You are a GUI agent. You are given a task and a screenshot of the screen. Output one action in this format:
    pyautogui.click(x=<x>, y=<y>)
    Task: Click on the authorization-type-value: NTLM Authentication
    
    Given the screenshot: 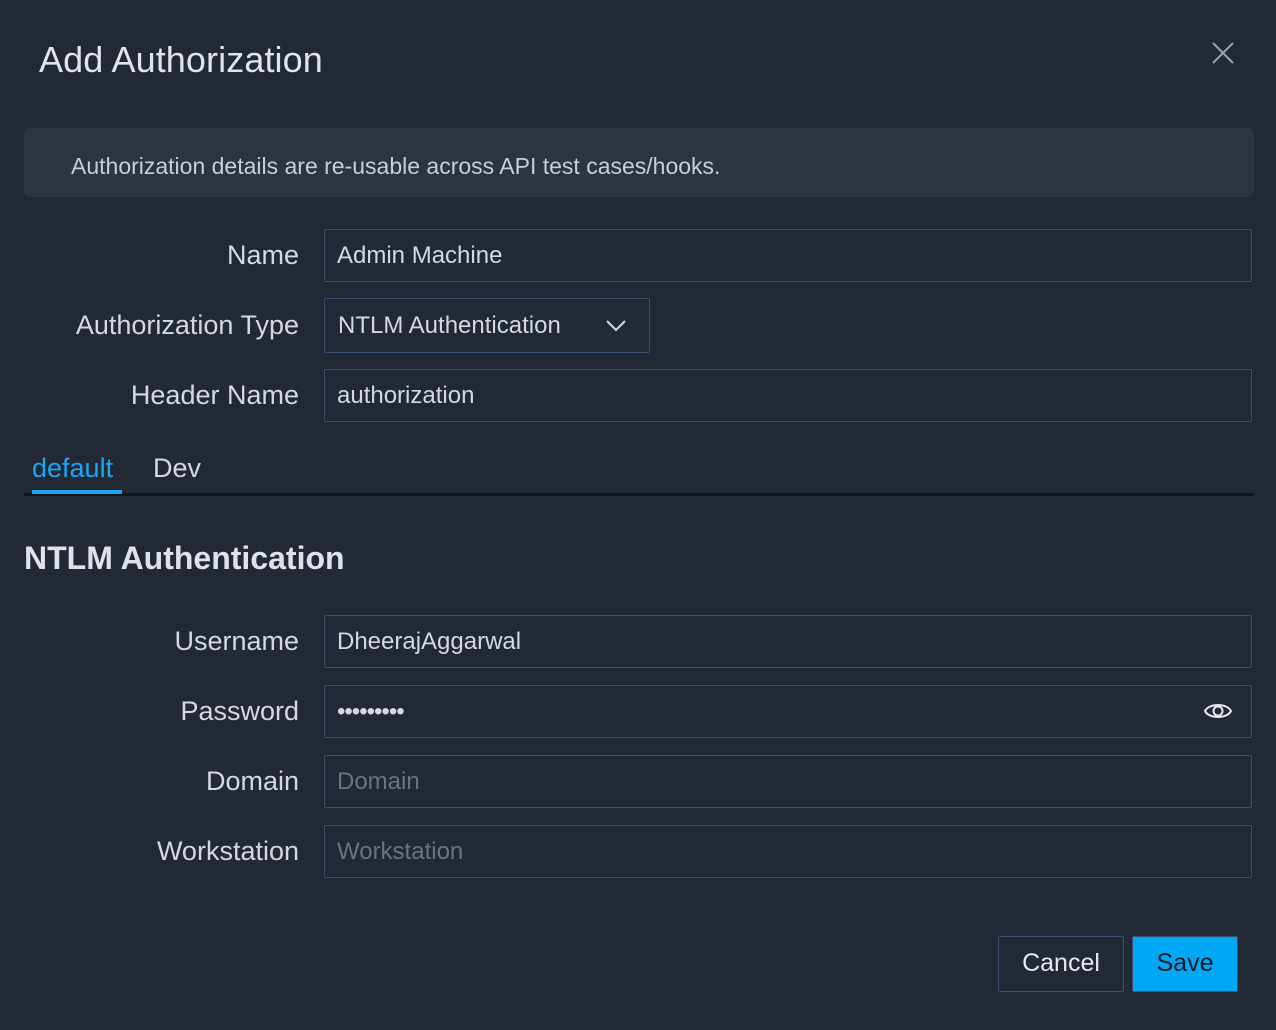 What is the action you would take?
    pyautogui.click(x=449, y=325)
    